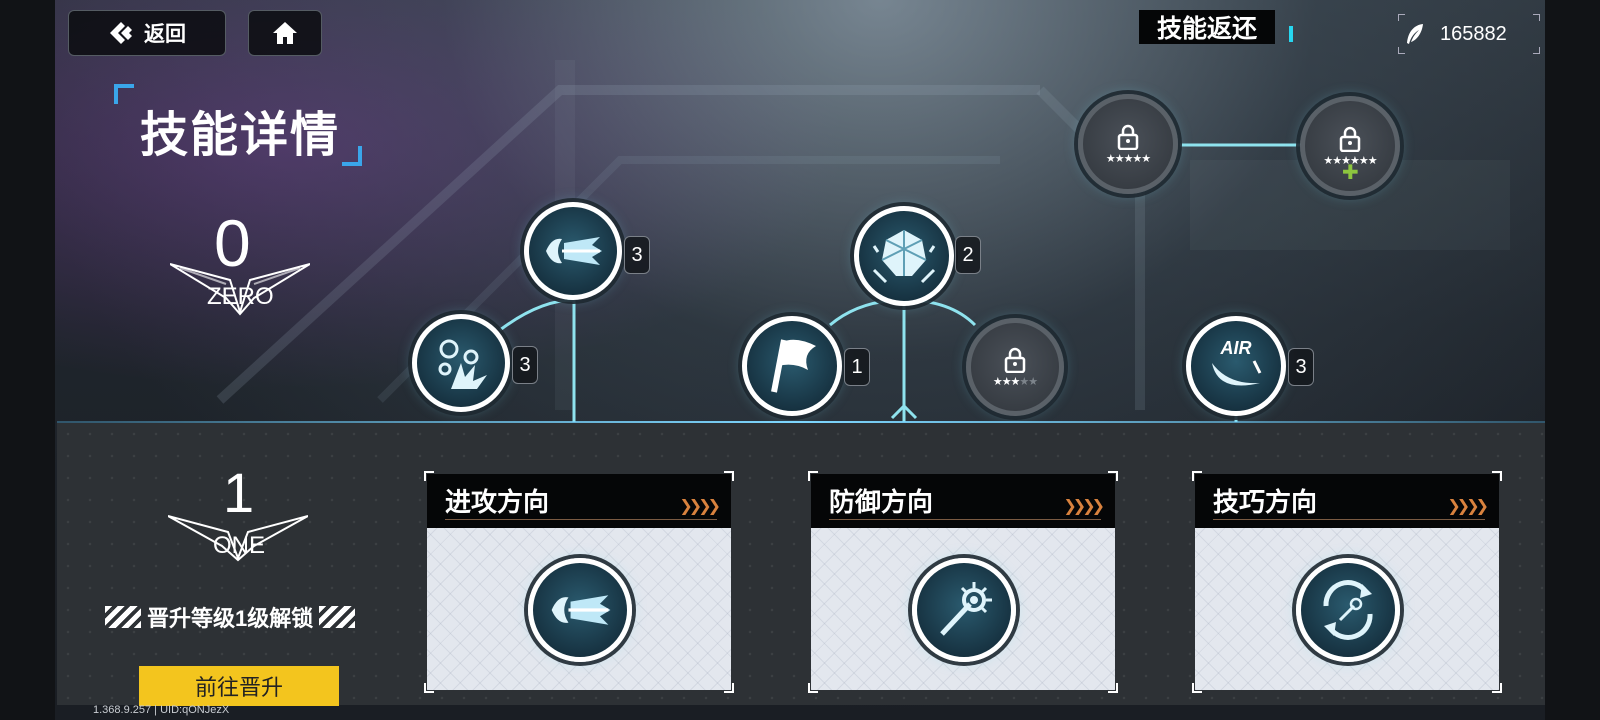  Describe the element at coordinates (1236, 347) in the screenshot. I see `air-text: AIR` at that location.